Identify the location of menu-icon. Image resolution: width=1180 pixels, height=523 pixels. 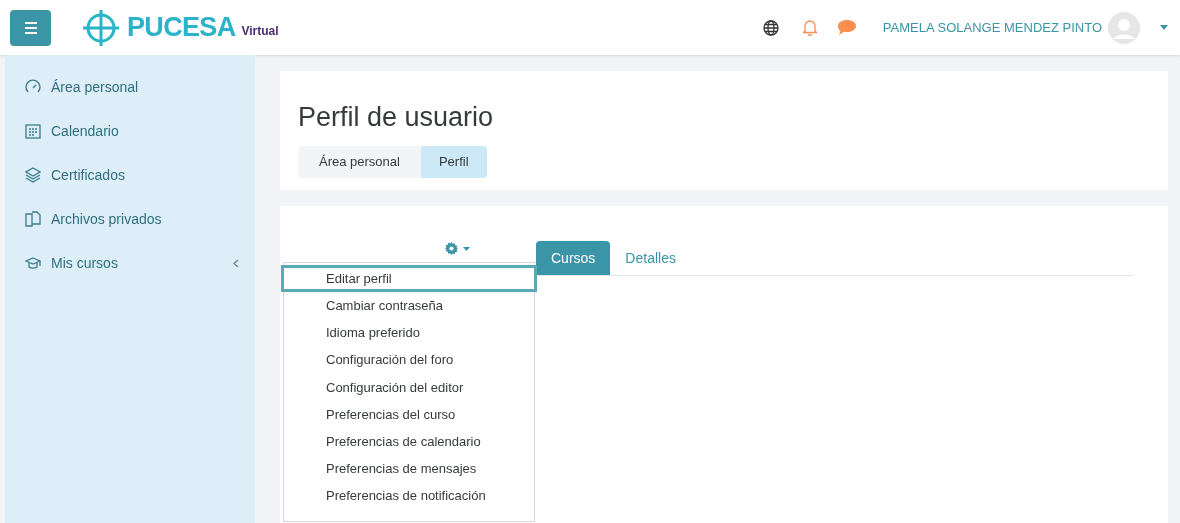
(30, 27).